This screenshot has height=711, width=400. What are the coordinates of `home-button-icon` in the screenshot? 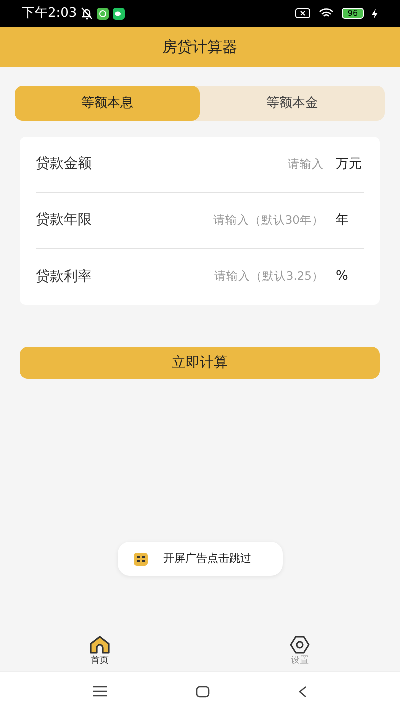 It's located at (203, 692).